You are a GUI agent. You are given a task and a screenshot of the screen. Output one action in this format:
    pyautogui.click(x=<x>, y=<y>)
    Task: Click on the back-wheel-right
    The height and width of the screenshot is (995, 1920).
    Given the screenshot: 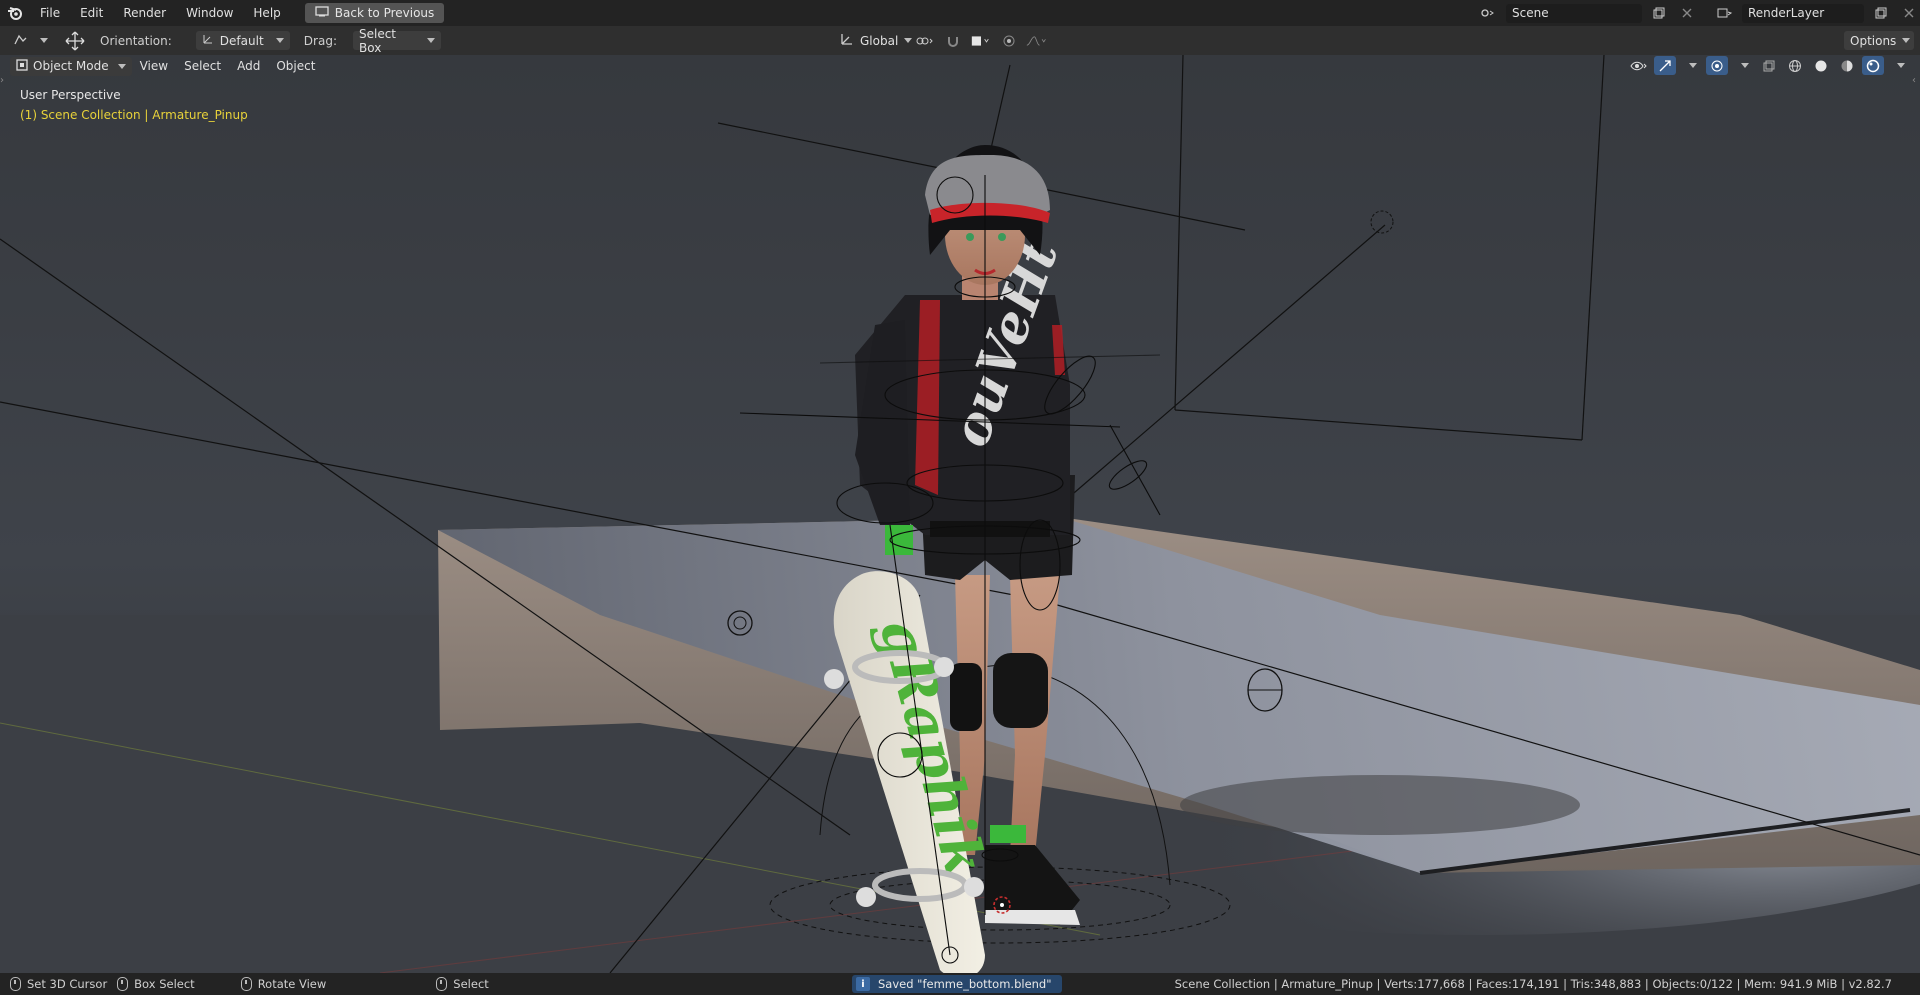 What is the action you would take?
    pyautogui.click(x=974, y=887)
    